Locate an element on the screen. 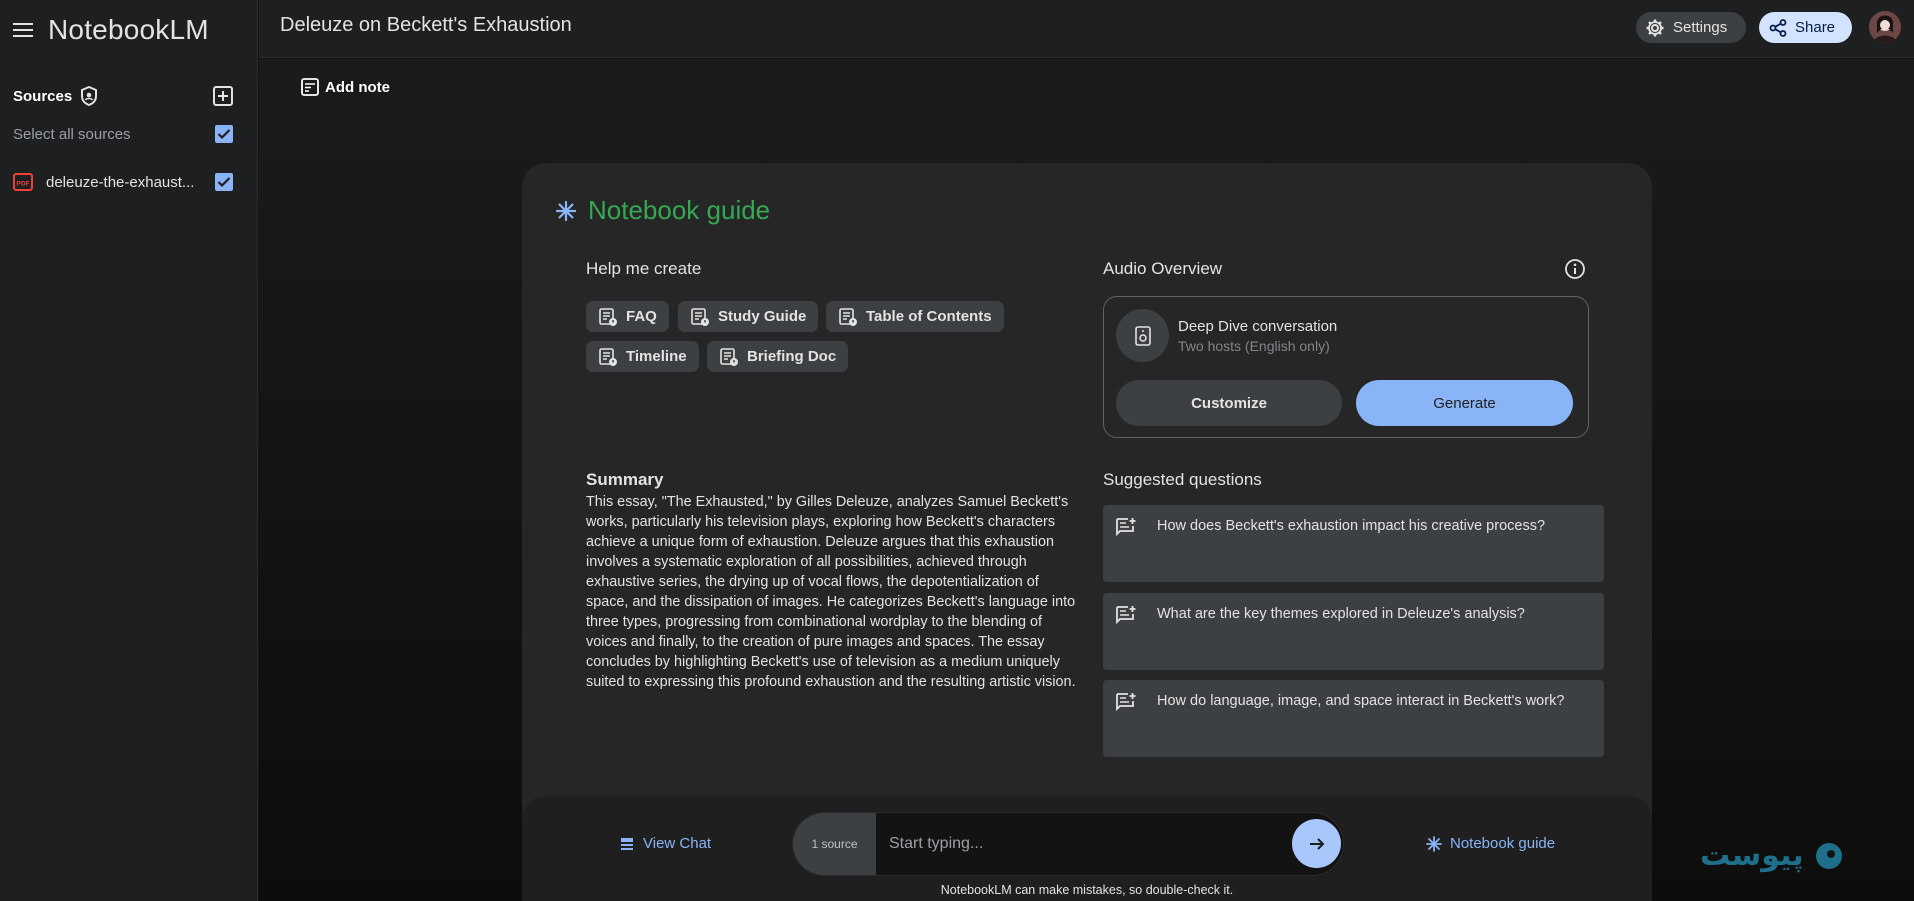 This screenshot has height=901, width=1914. table-of-contents-chip: Table of Contents is located at coordinates (915, 316).